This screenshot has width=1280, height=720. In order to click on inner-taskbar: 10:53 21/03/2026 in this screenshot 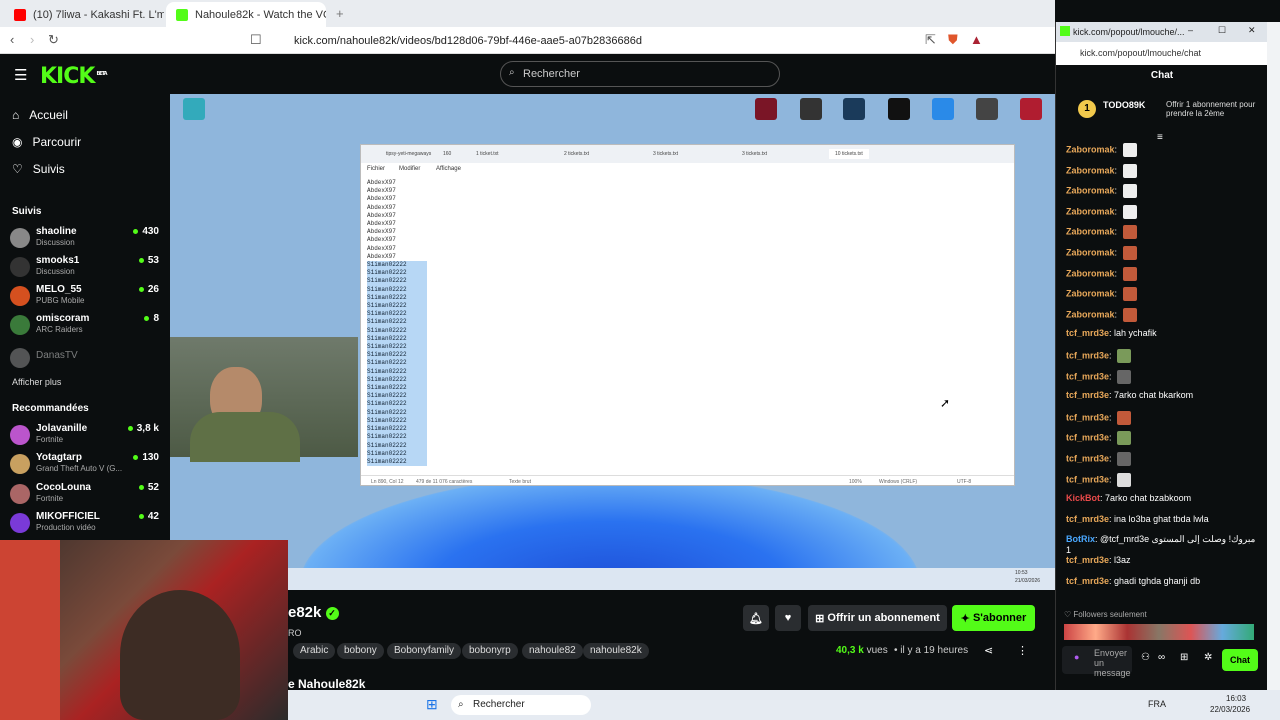, I will do `click(612, 579)`.